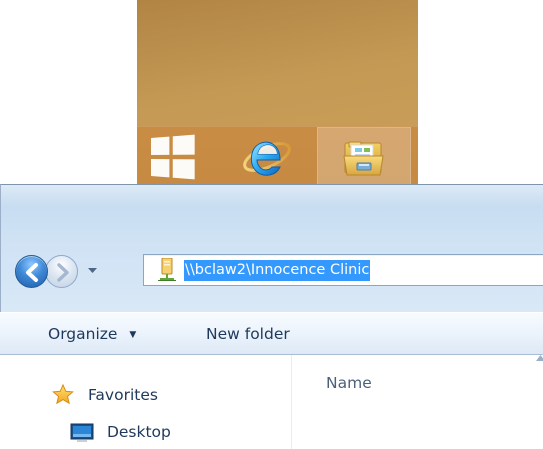 The height and width of the screenshot is (449, 543). Describe the element at coordinates (417, 402) in the screenshot. I see `file-list: Name` at that location.